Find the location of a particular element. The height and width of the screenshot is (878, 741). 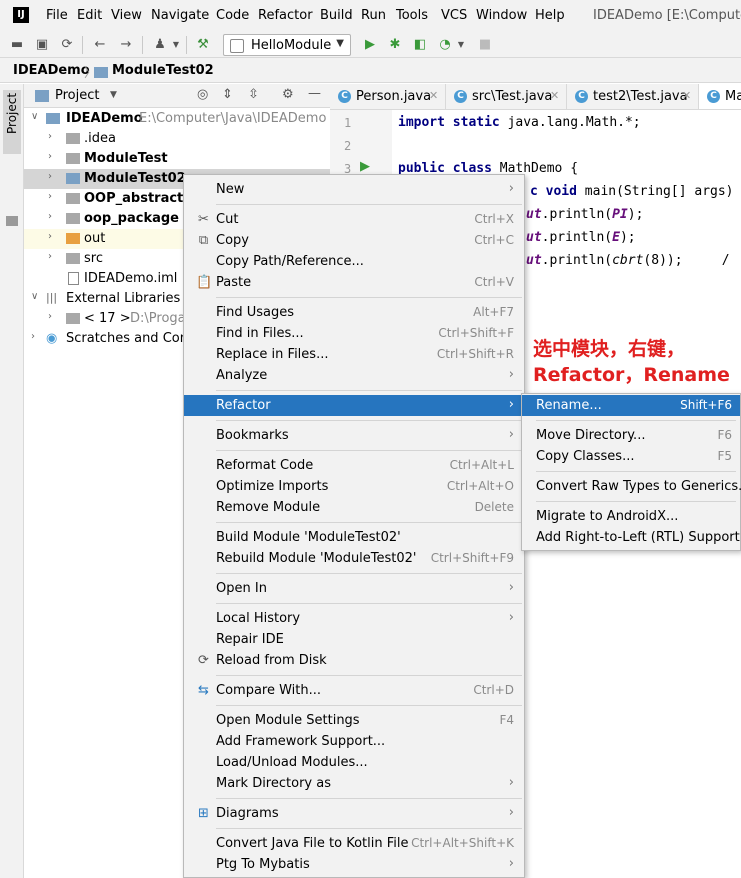

project-tool-tab: Project is located at coordinates (12, 122).